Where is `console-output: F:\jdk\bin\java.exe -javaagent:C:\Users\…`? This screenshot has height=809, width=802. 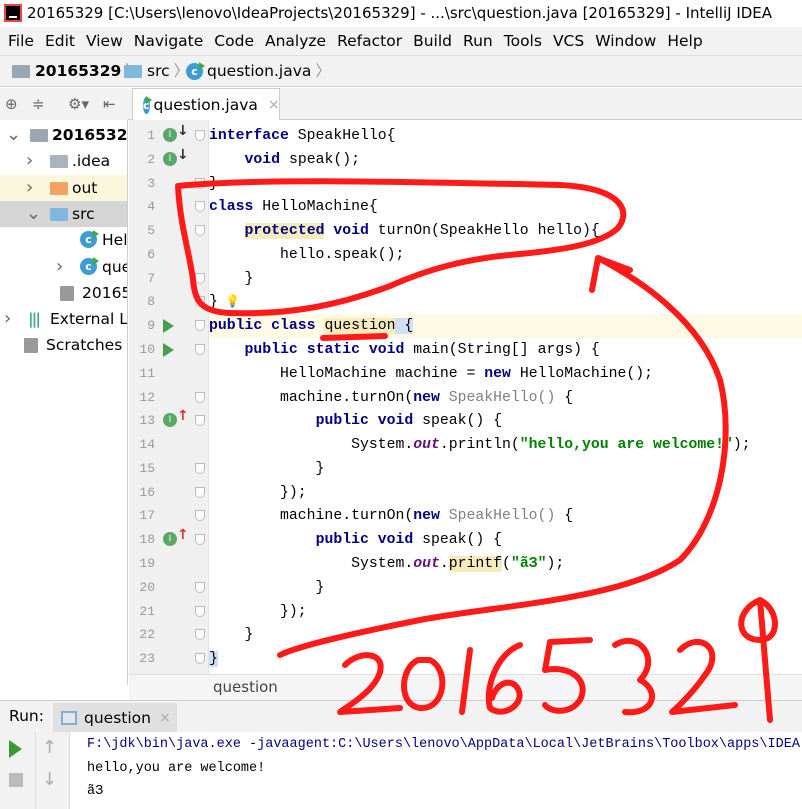
console-output: F:\jdk\bin\java.exe -javaagent:C:\Users\… is located at coordinates (436, 770).